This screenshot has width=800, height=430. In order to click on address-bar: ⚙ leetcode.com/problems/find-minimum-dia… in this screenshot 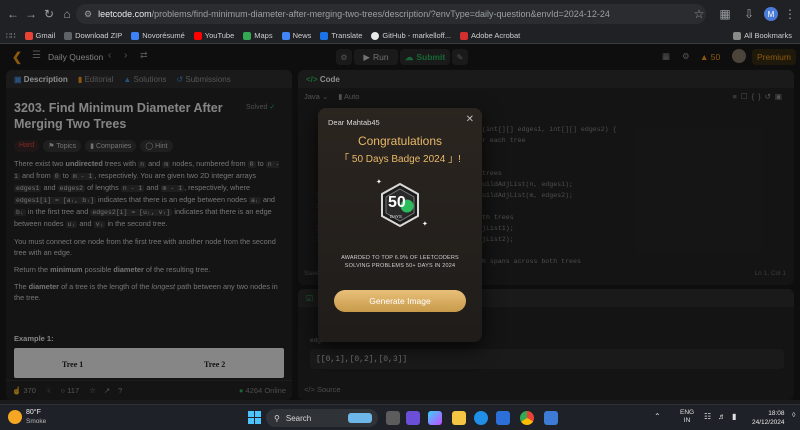, I will do `click(391, 14)`.